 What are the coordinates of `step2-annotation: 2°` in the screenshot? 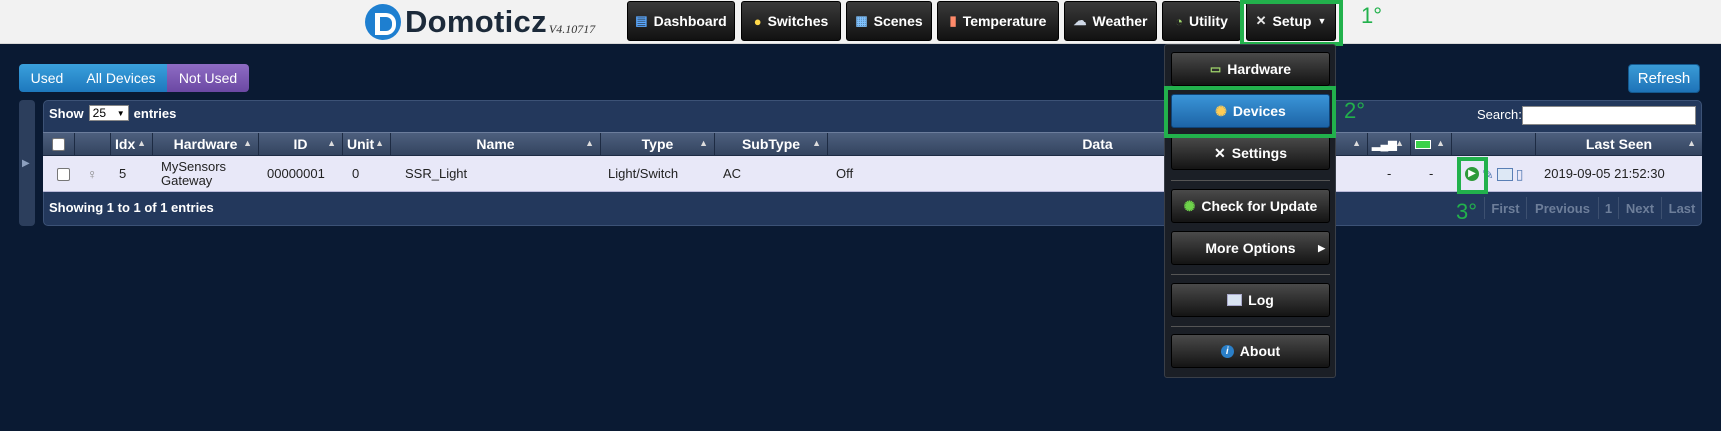 It's located at (1355, 110).